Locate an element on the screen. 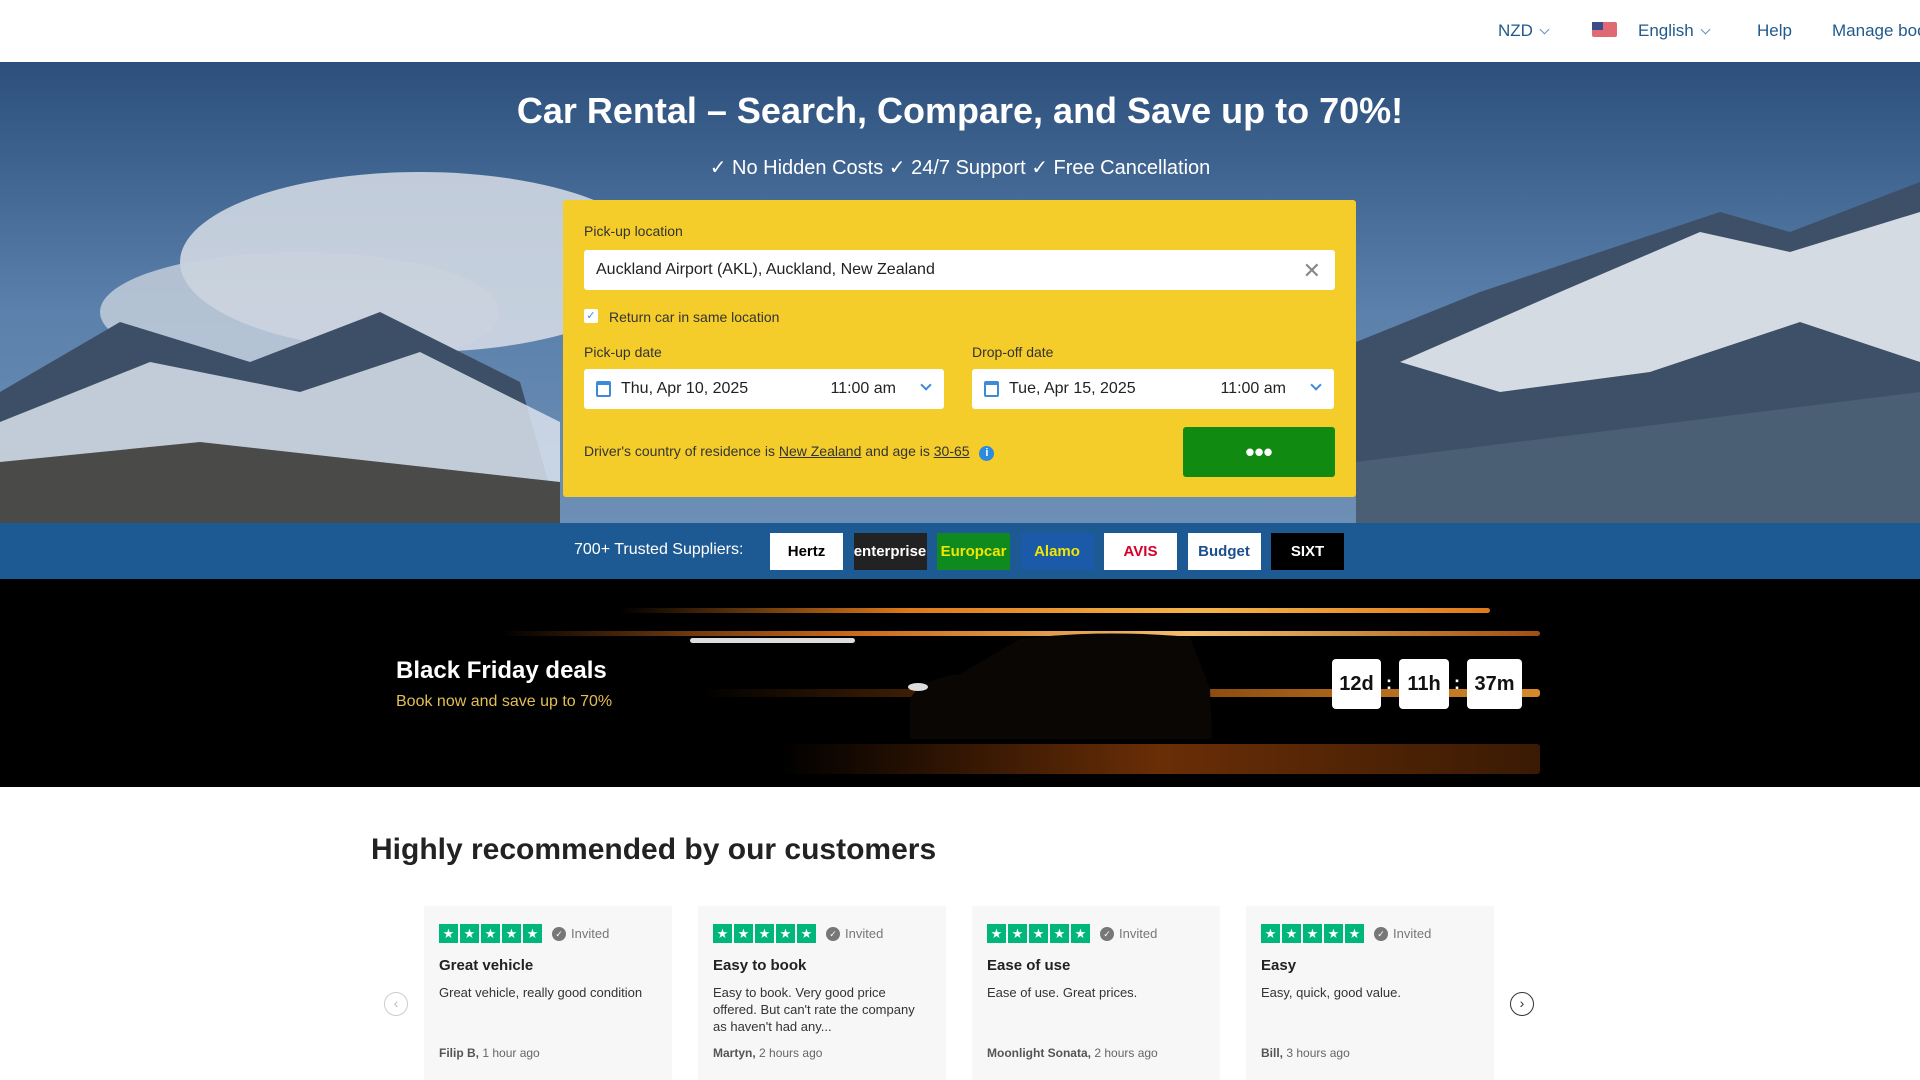 Image resolution: width=1920 pixels, height=1080 pixels. currency-selector: NZD is located at coordinates (1524, 31).